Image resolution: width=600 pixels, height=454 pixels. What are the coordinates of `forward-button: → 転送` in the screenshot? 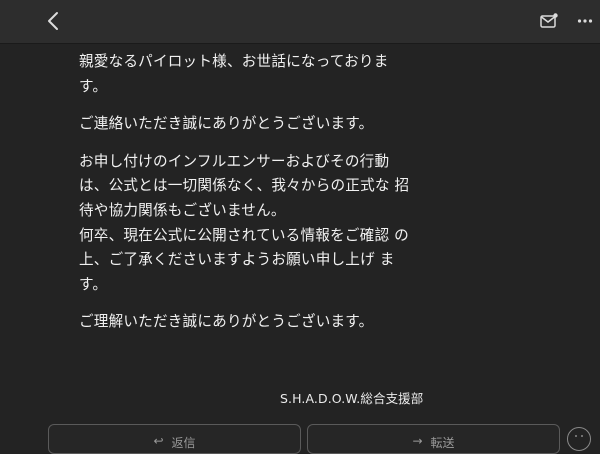 It's located at (433, 439).